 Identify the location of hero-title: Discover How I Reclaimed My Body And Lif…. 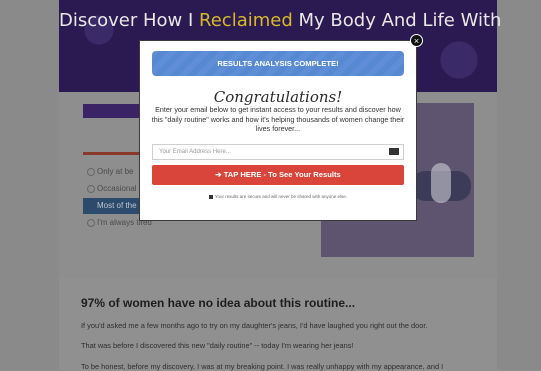
(280, 20).